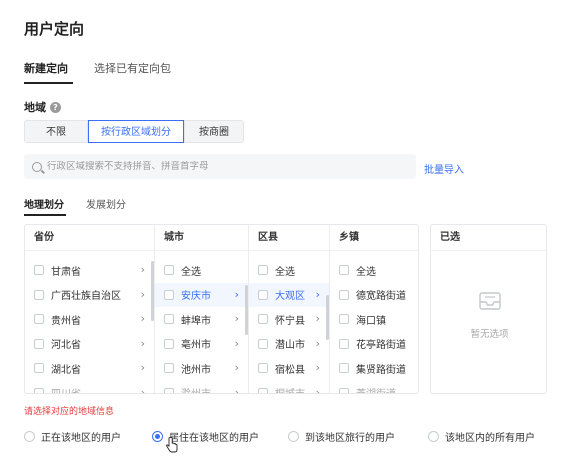  What do you see at coordinates (227, 166) in the screenshot?
I see `region-search-input` at bounding box center [227, 166].